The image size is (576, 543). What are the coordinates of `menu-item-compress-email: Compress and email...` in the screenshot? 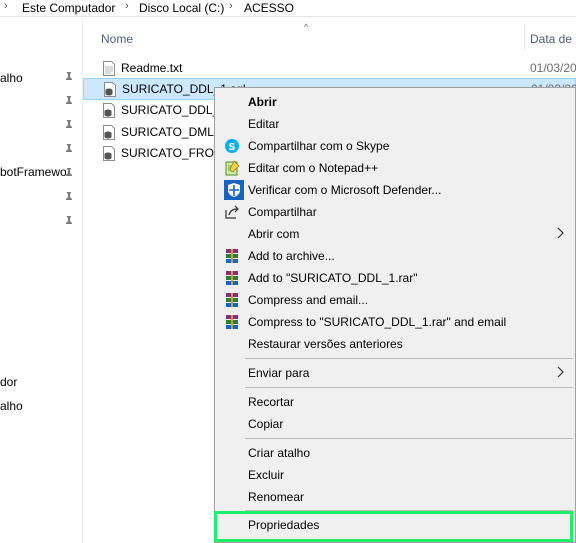 It's located at (395, 300).